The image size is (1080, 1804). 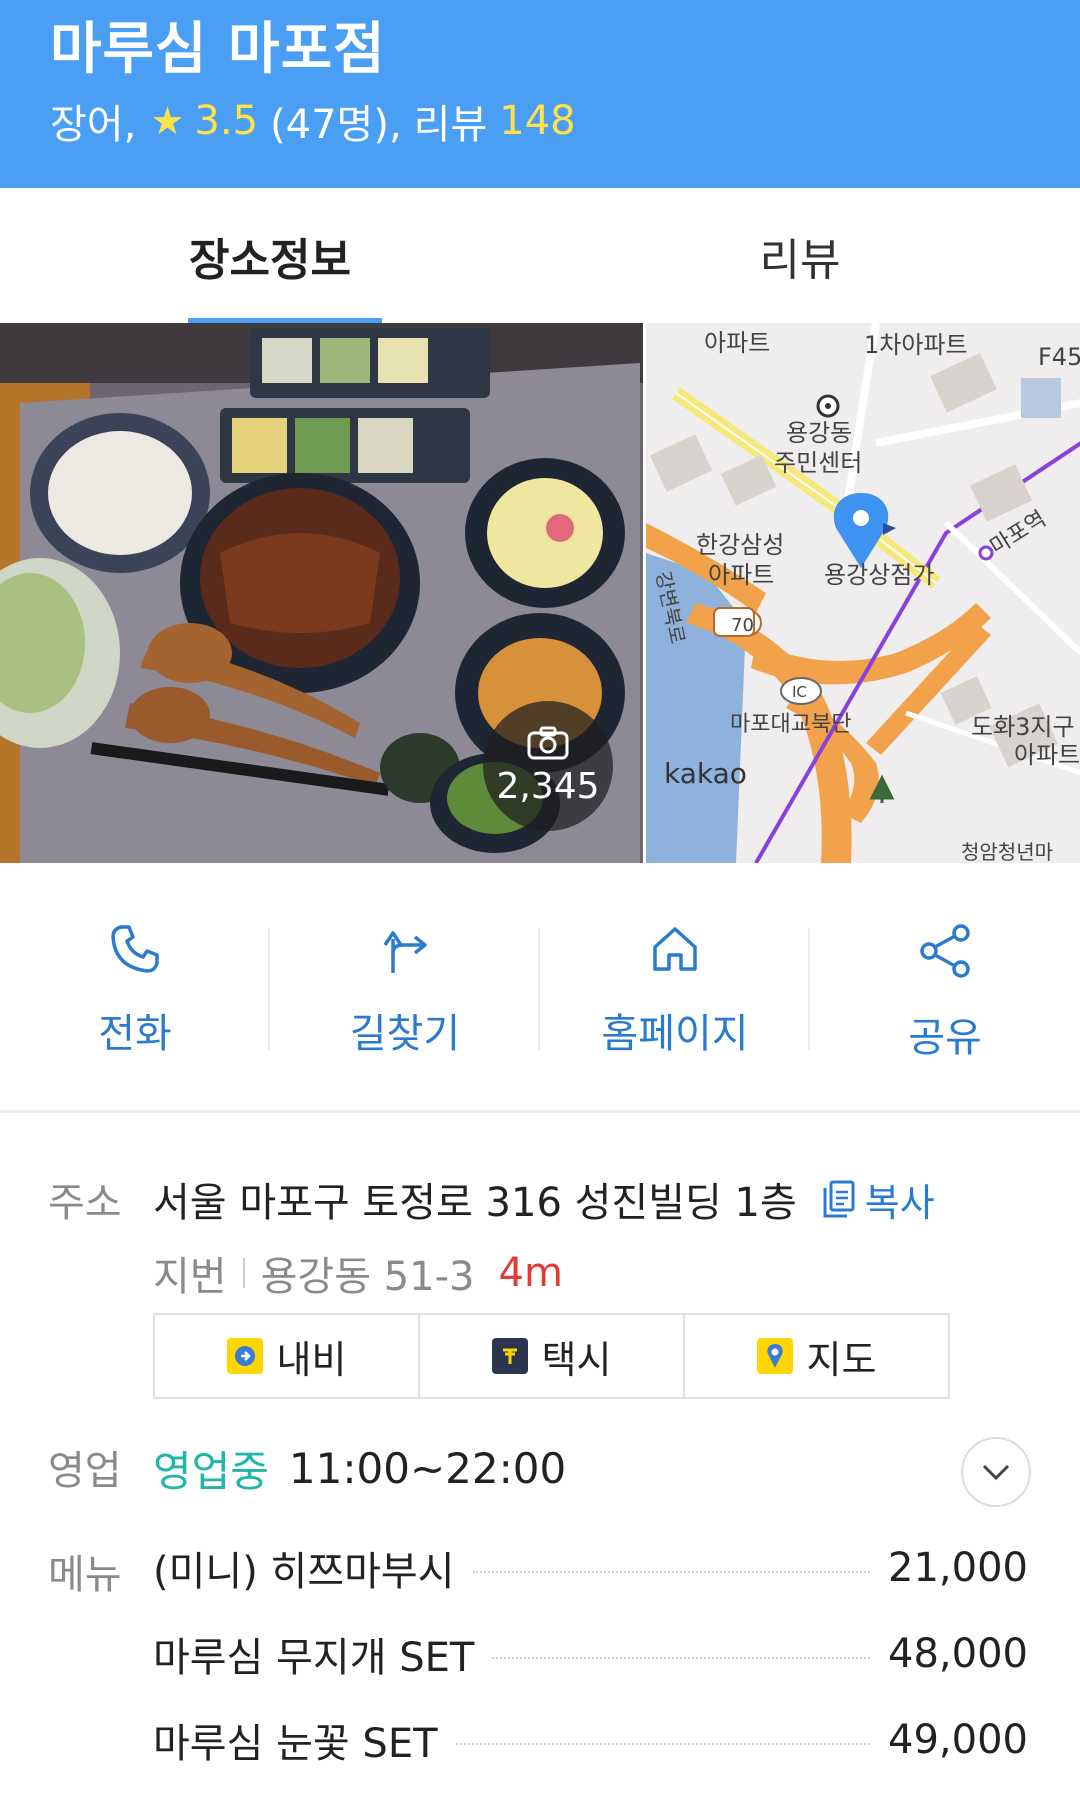 What do you see at coordinates (530, 1273) in the screenshot?
I see `distance-value: 4m` at bounding box center [530, 1273].